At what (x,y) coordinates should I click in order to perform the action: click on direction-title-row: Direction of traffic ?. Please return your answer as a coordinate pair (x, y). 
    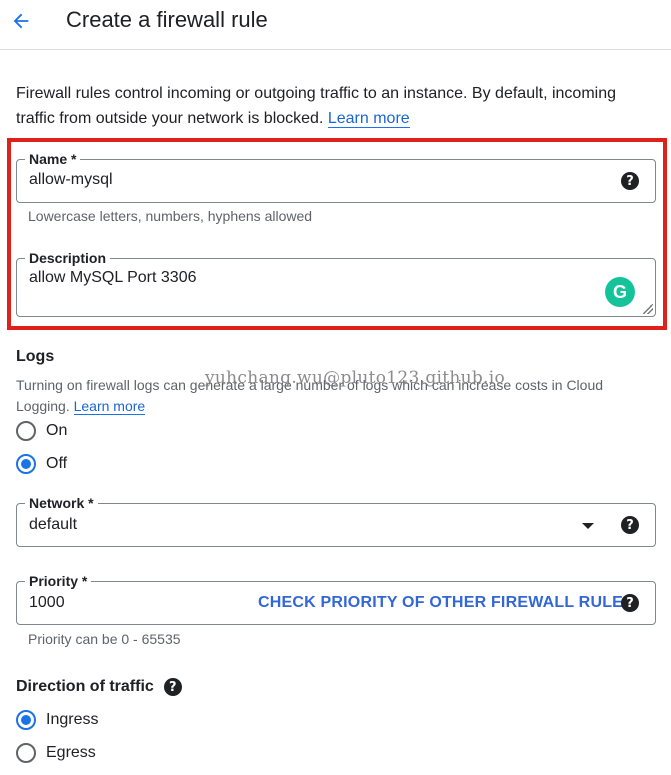
    Looking at the image, I should click on (99, 687).